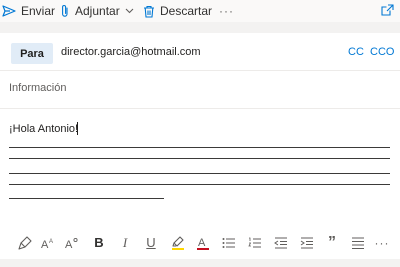  What do you see at coordinates (9, 11) in the screenshot?
I see `send-icon` at bounding box center [9, 11].